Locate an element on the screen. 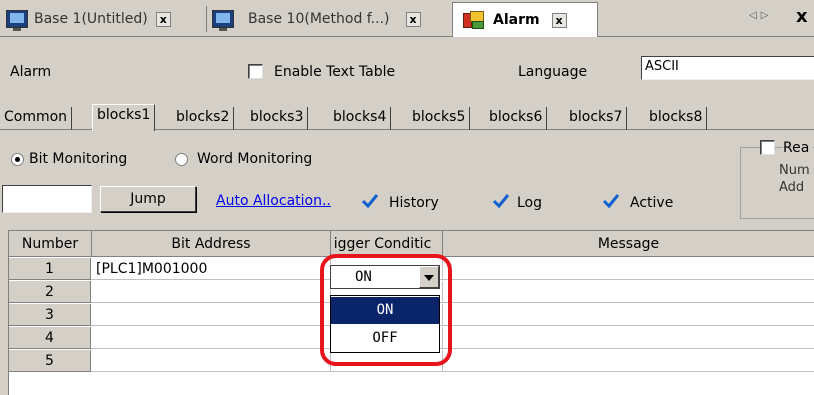 This screenshot has width=814, height=395. tab-blocks7: blocks7 is located at coordinates (596, 118).